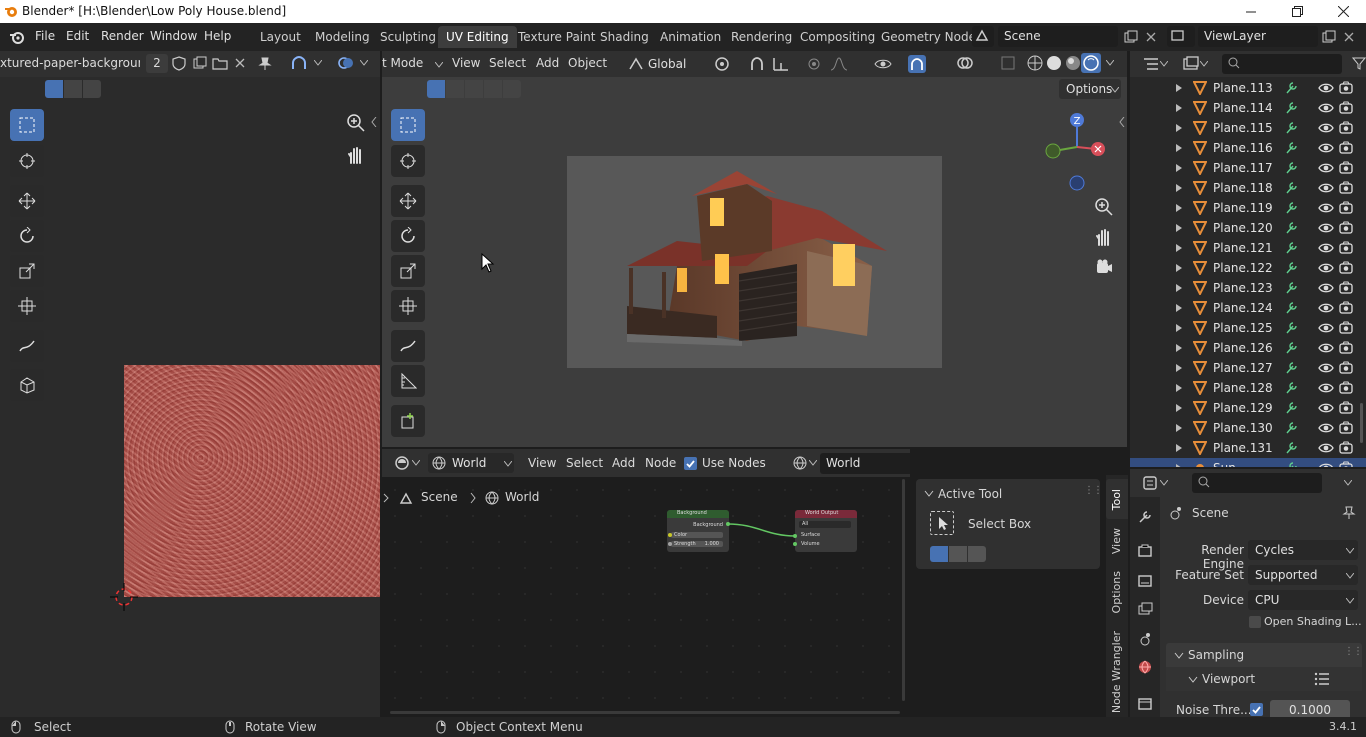 This screenshot has height=737, width=1366. What do you see at coordinates (1204, 64) in the screenshot?
I see `display-mode-chevron-icon` at bounding box center [1204, 64].